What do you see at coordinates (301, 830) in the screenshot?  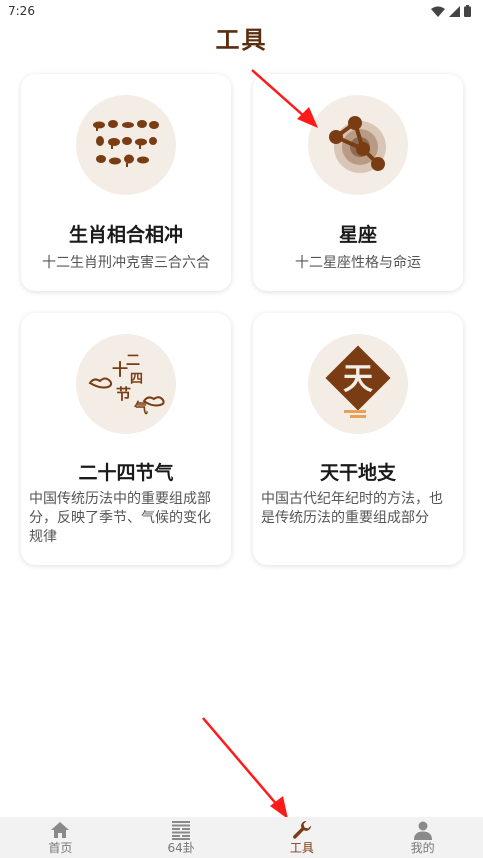 I see `wrench-icon` at bounding box center [301, 830].